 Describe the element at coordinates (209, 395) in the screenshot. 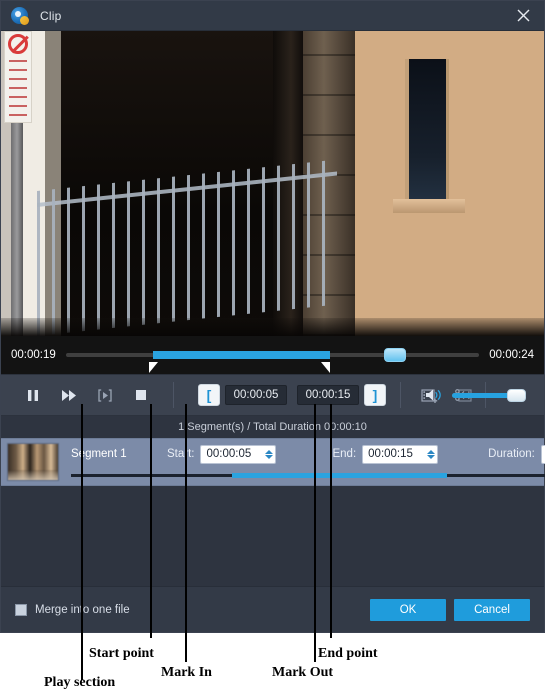

I see `mark-in-button: [` at that location.